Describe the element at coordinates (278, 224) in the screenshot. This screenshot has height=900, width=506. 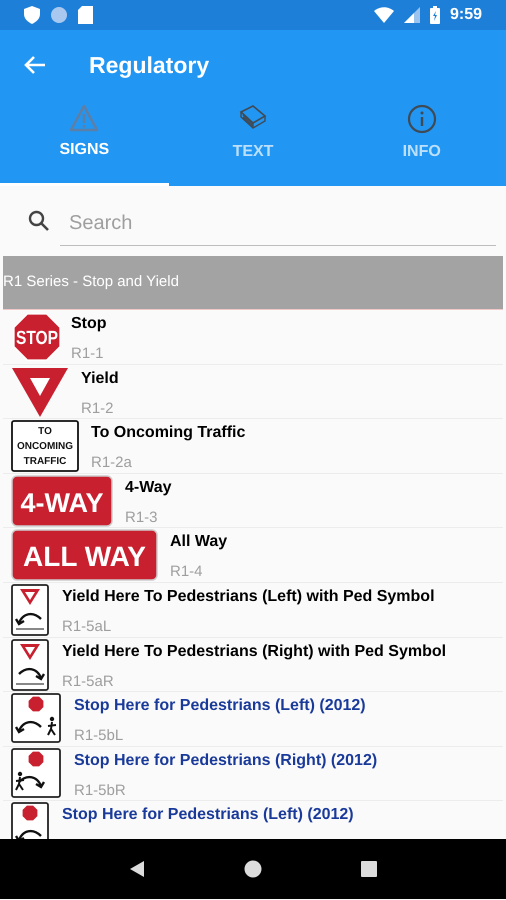
I see `search-field: Search` at that location.